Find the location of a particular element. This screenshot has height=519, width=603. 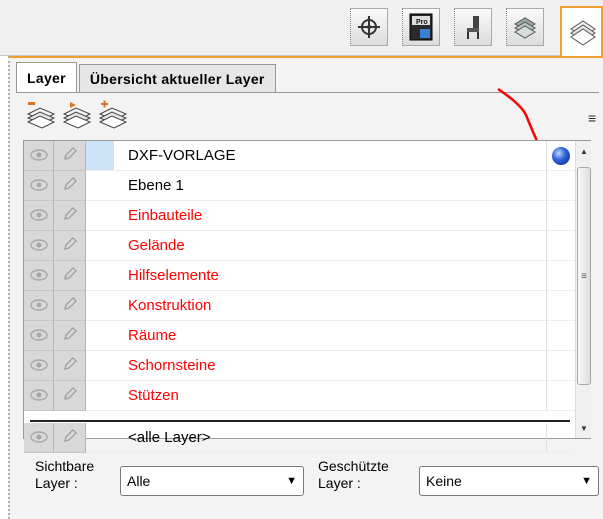

layer-row: Konstruktion is located at coordinates (299, 306).